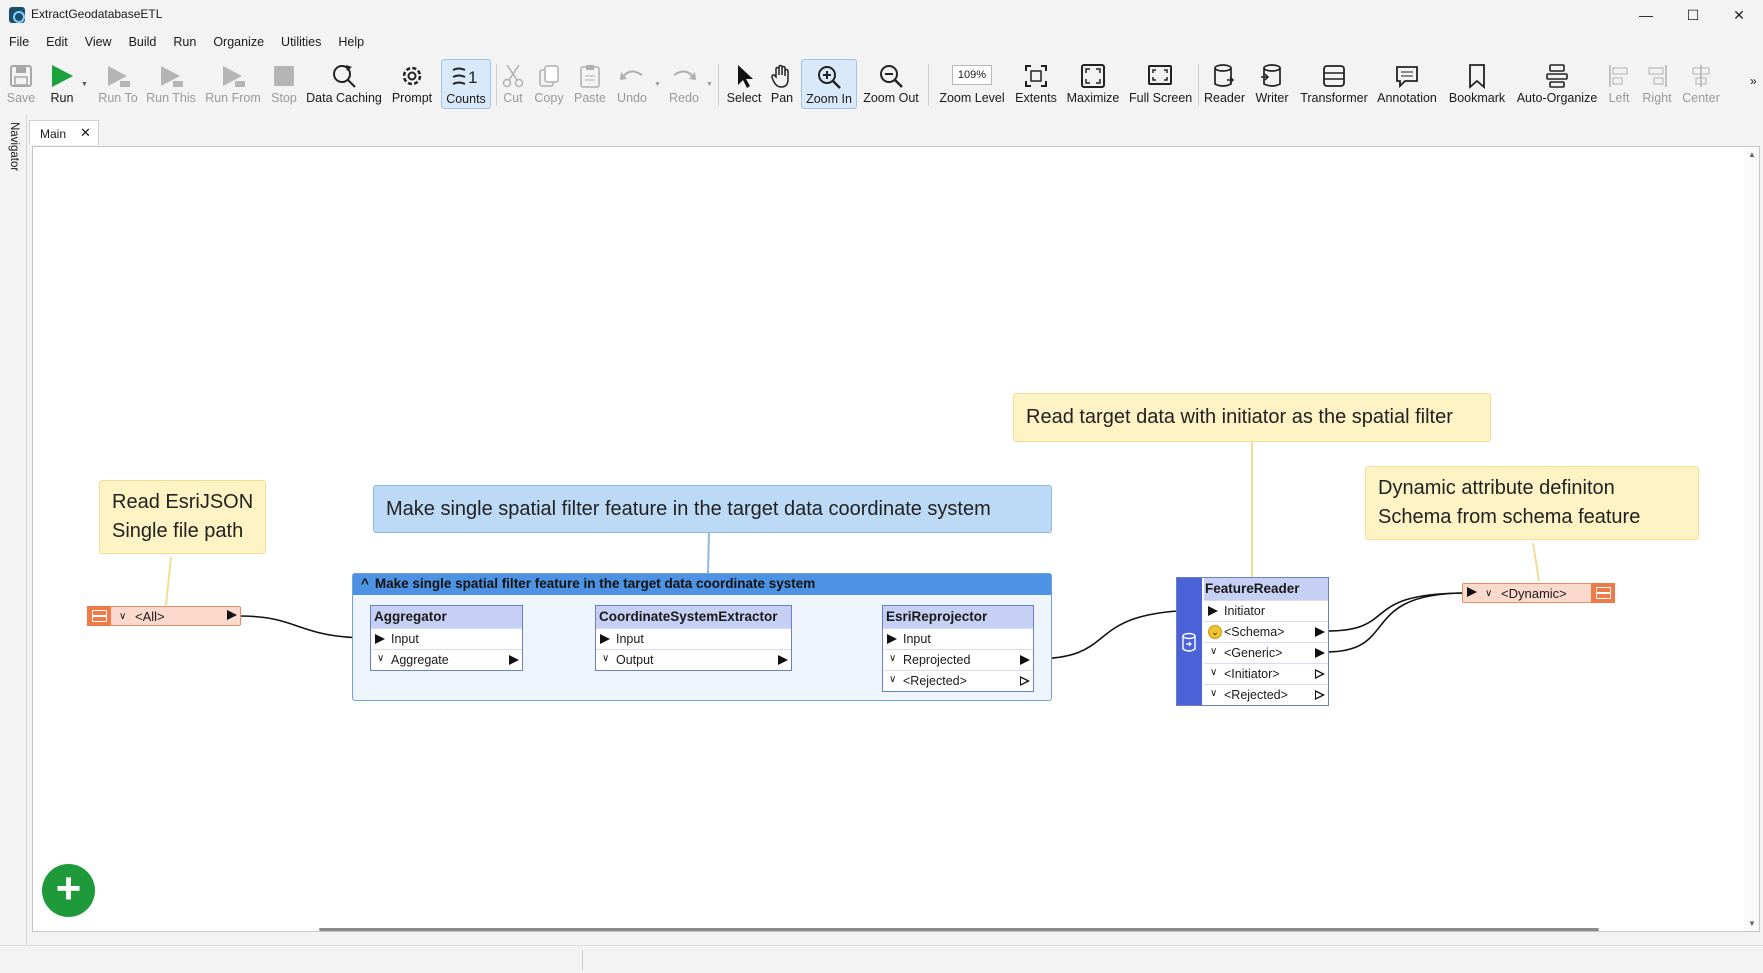 The image size is (1763, 973). I want to click on redo-dropdown-arrow: ▼, so click(709, 84).